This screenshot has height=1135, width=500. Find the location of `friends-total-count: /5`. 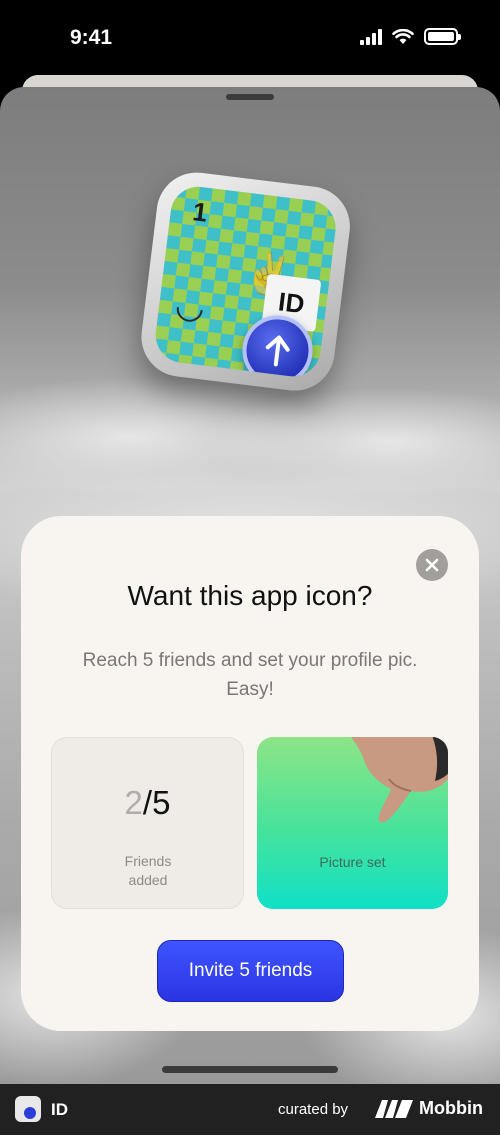

friends-total-count: /5 is located at coordinates (156, 802).